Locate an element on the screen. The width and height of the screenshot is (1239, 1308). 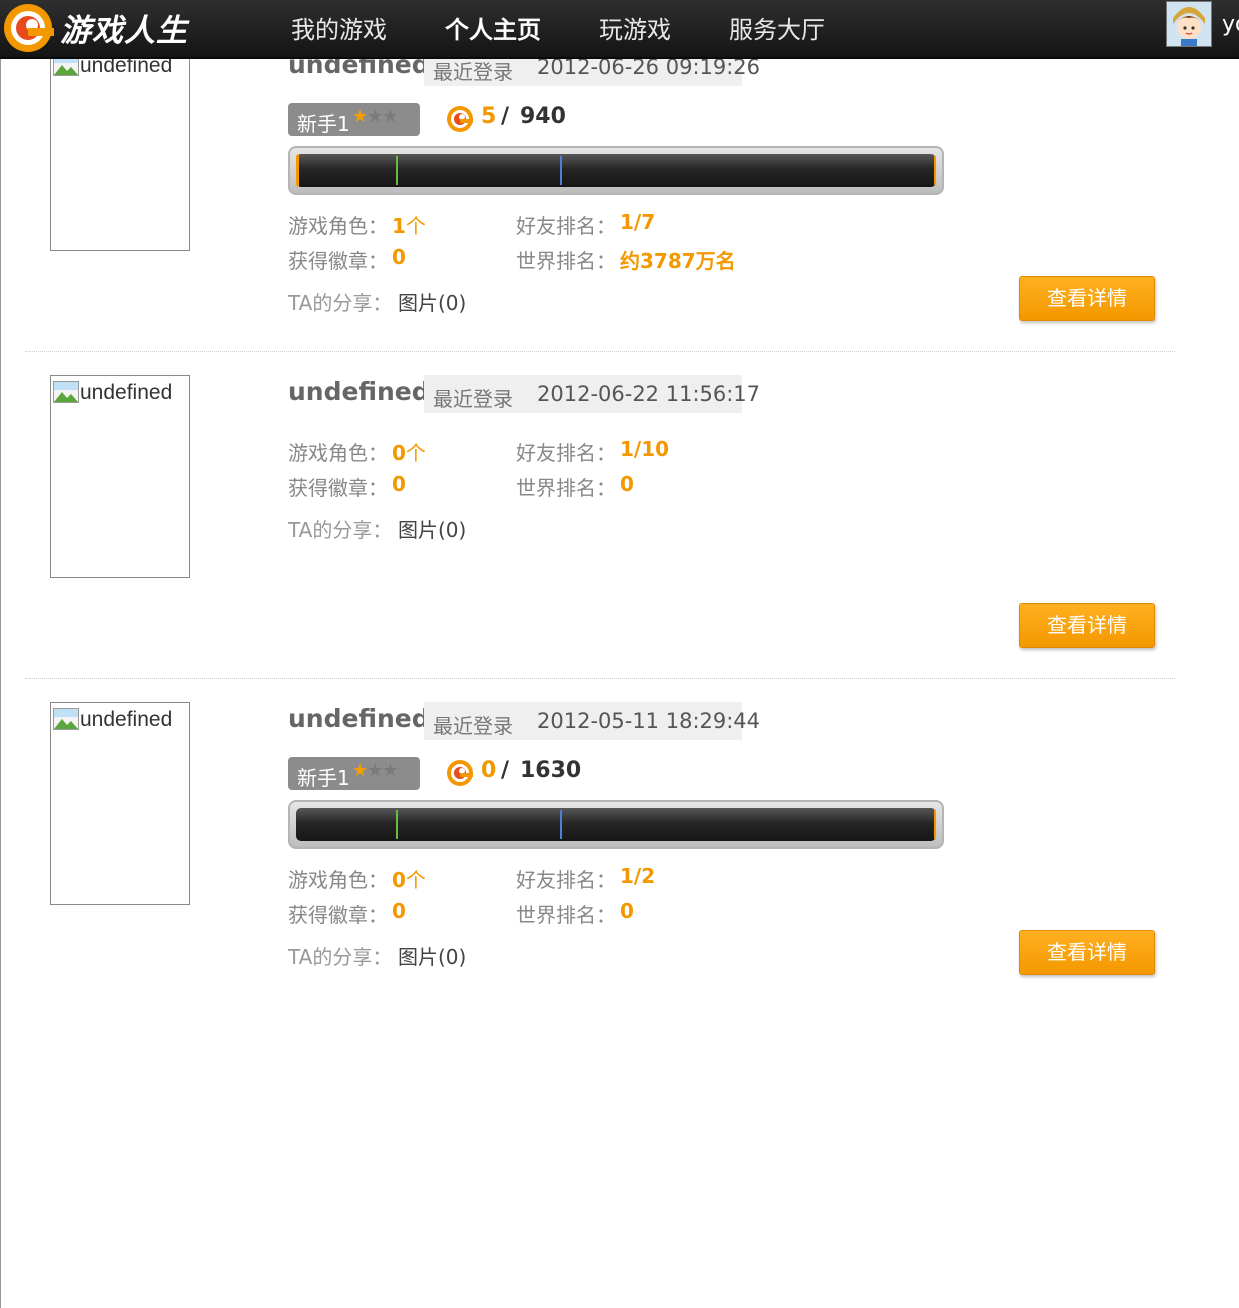
score-total: 940 is located at coordinates (543, 116).